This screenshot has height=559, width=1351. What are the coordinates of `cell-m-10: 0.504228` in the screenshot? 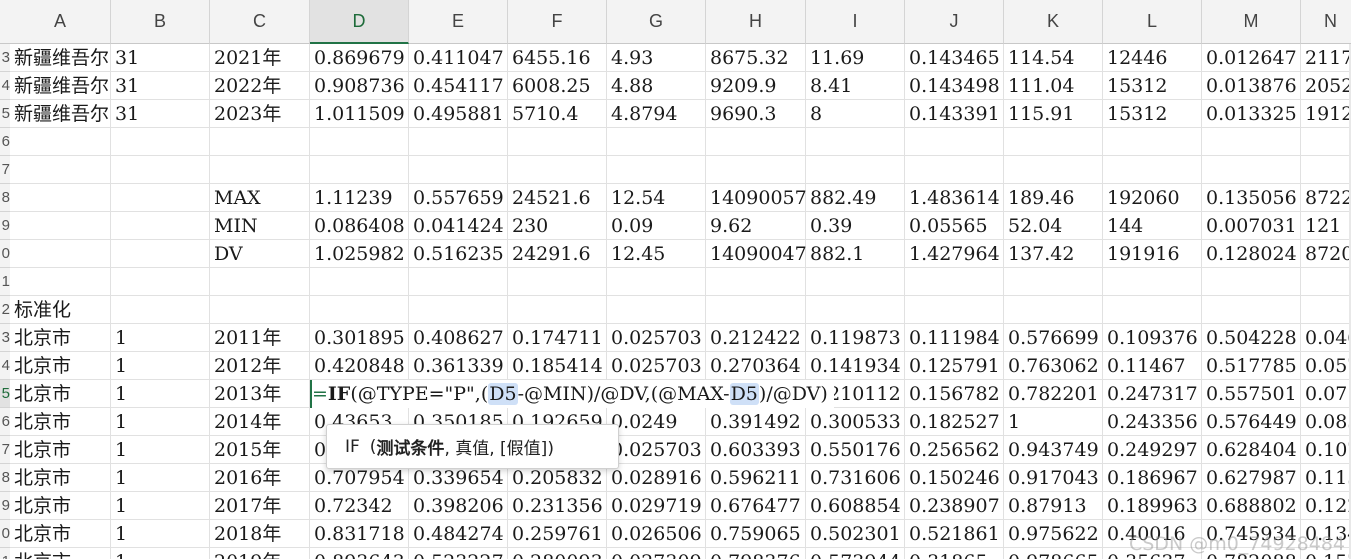 It's located at (1251, 338).